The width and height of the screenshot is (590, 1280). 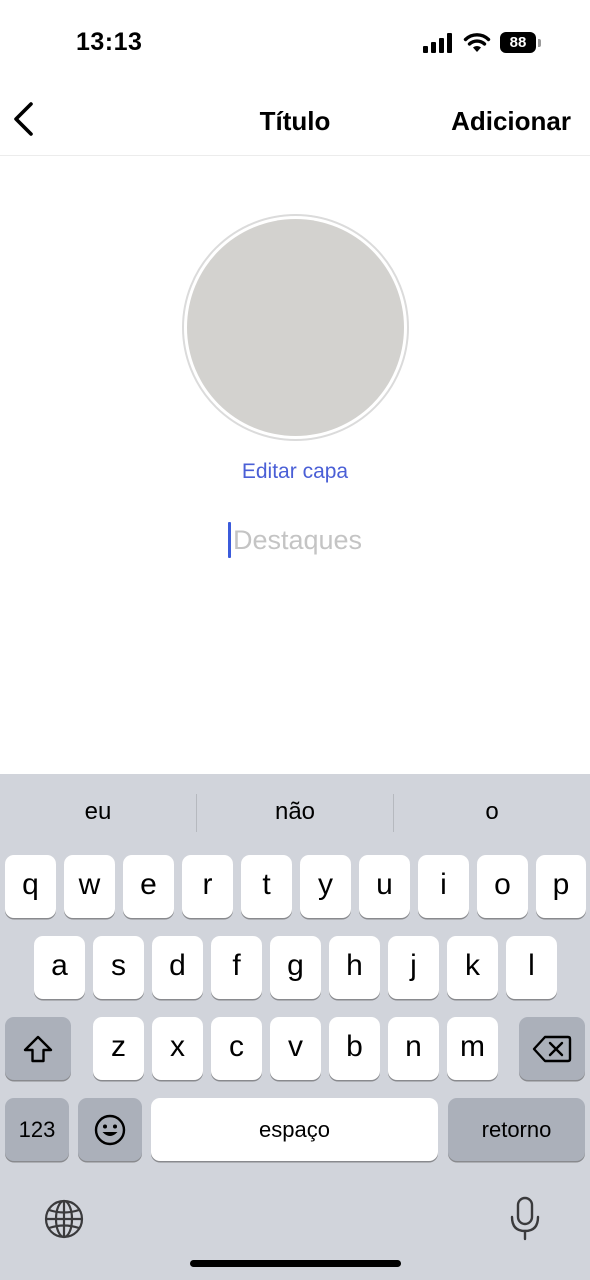 What do you see at coordinates (518, 42) in the screenshot?
I see `battery-level: 88` at bounding box center [518, 42].